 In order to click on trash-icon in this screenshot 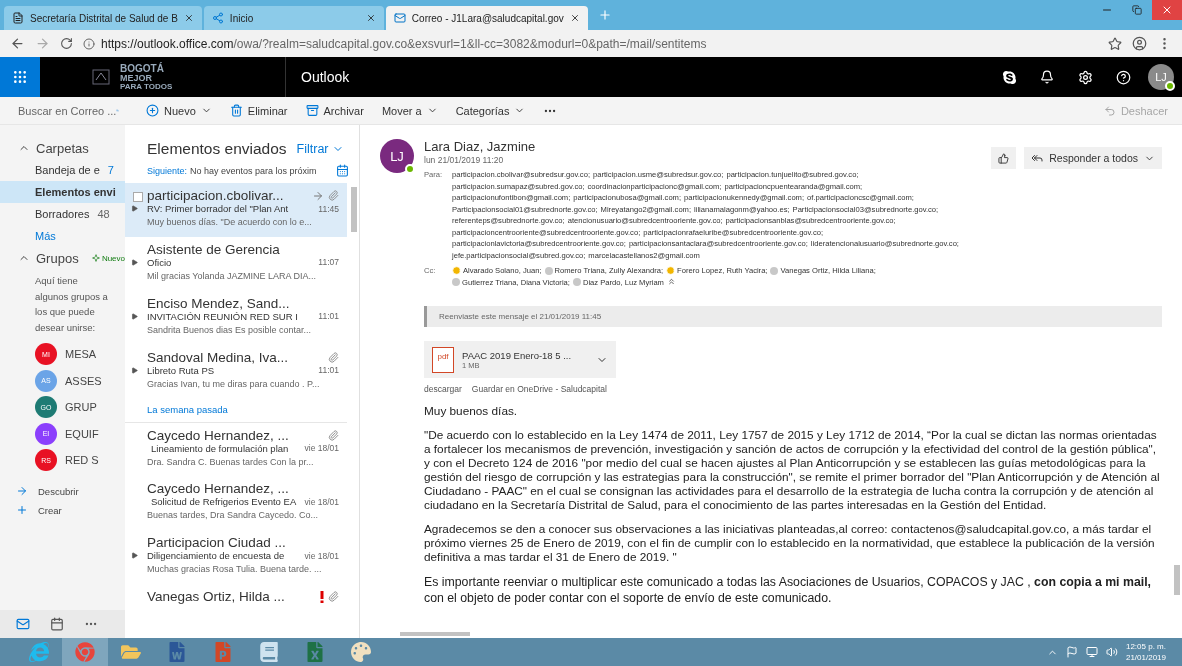, I will do `click(236, 110)`.